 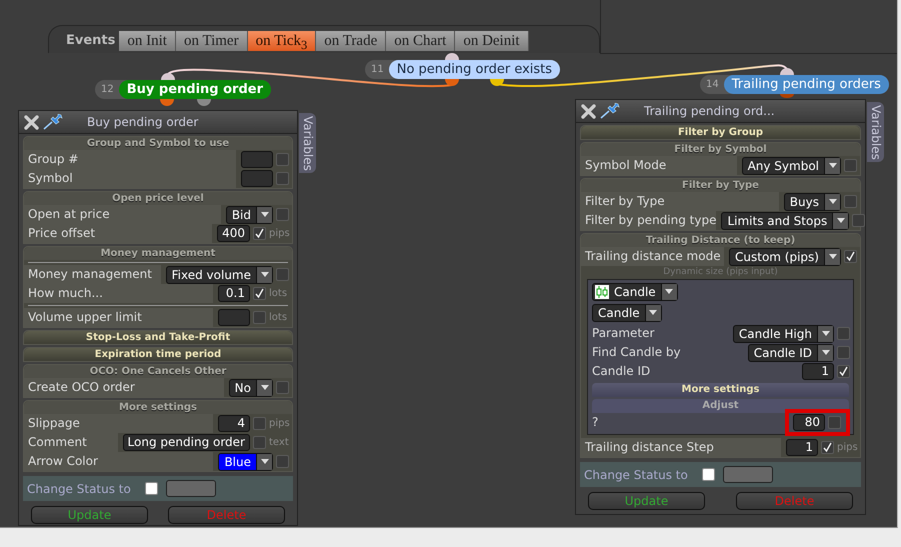 What do you see at coordinates (351, 41) in the screenshot?
I see `event-tab: on Trade` at bounding box center [351, 41].